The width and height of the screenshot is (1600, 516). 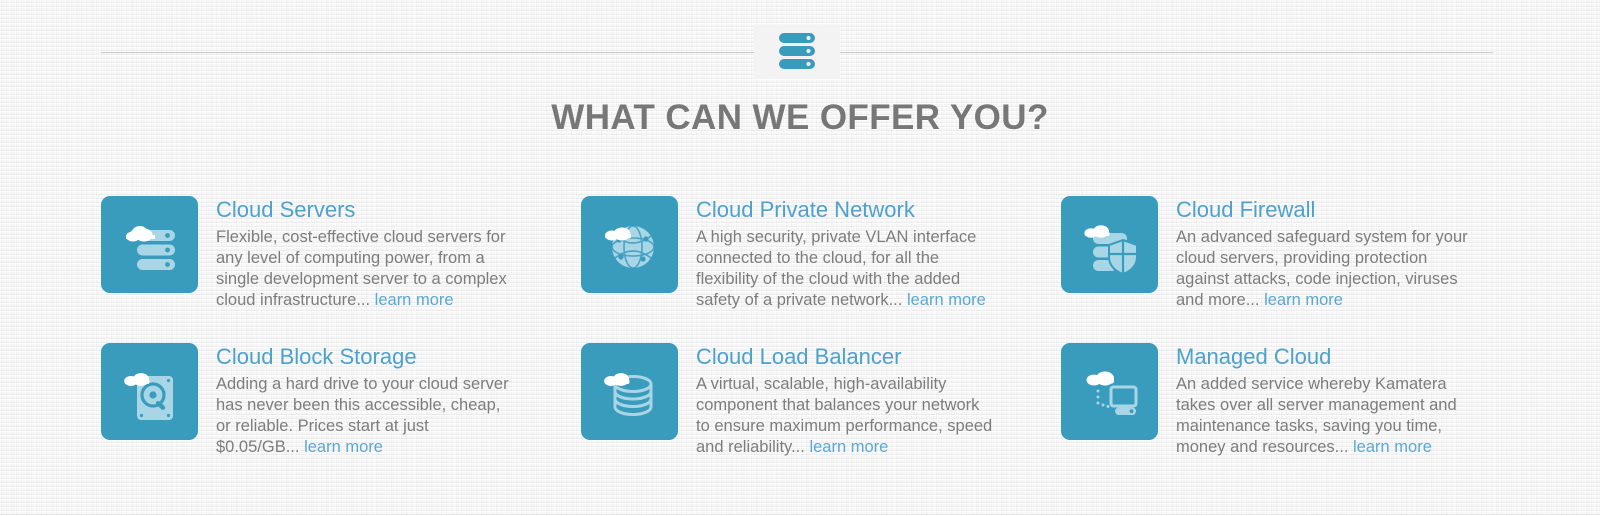 What do you see at coordinates (629, 391) in the screenshot?
I see `cloud-database-icon` at bounding box center [629, 391].